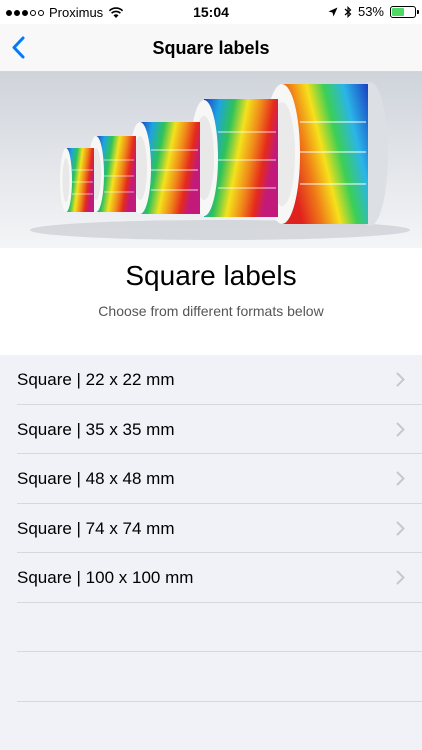 The image size is (422, 750). Describe the element at coordinates (96, 528) in the screenshot. I see `list-item-label: Square | 74 x 74 mm` at that location.